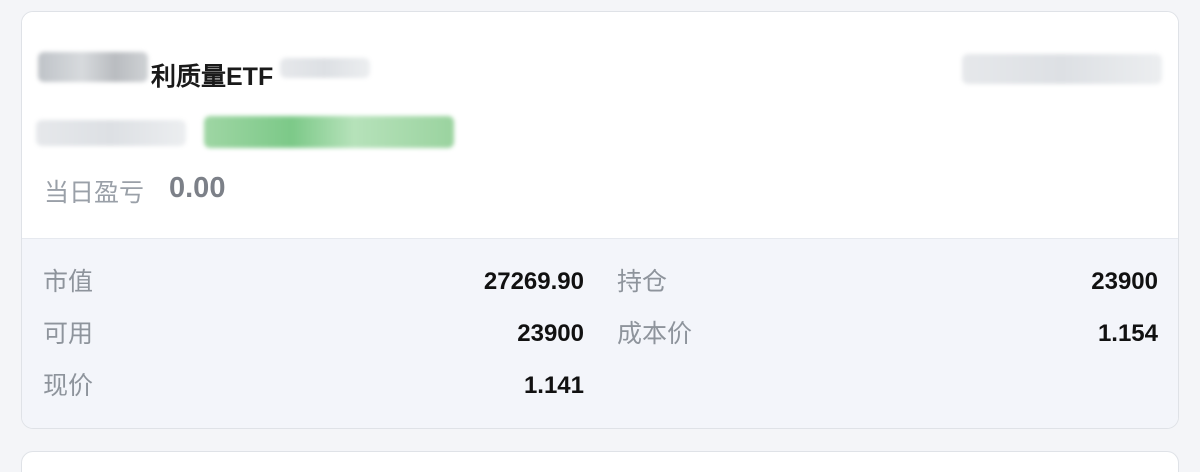 The image size is (1200, 472). Describe the element at coordinates (68, 334) in the screenshot. I see `available-label: 可用` at that location.